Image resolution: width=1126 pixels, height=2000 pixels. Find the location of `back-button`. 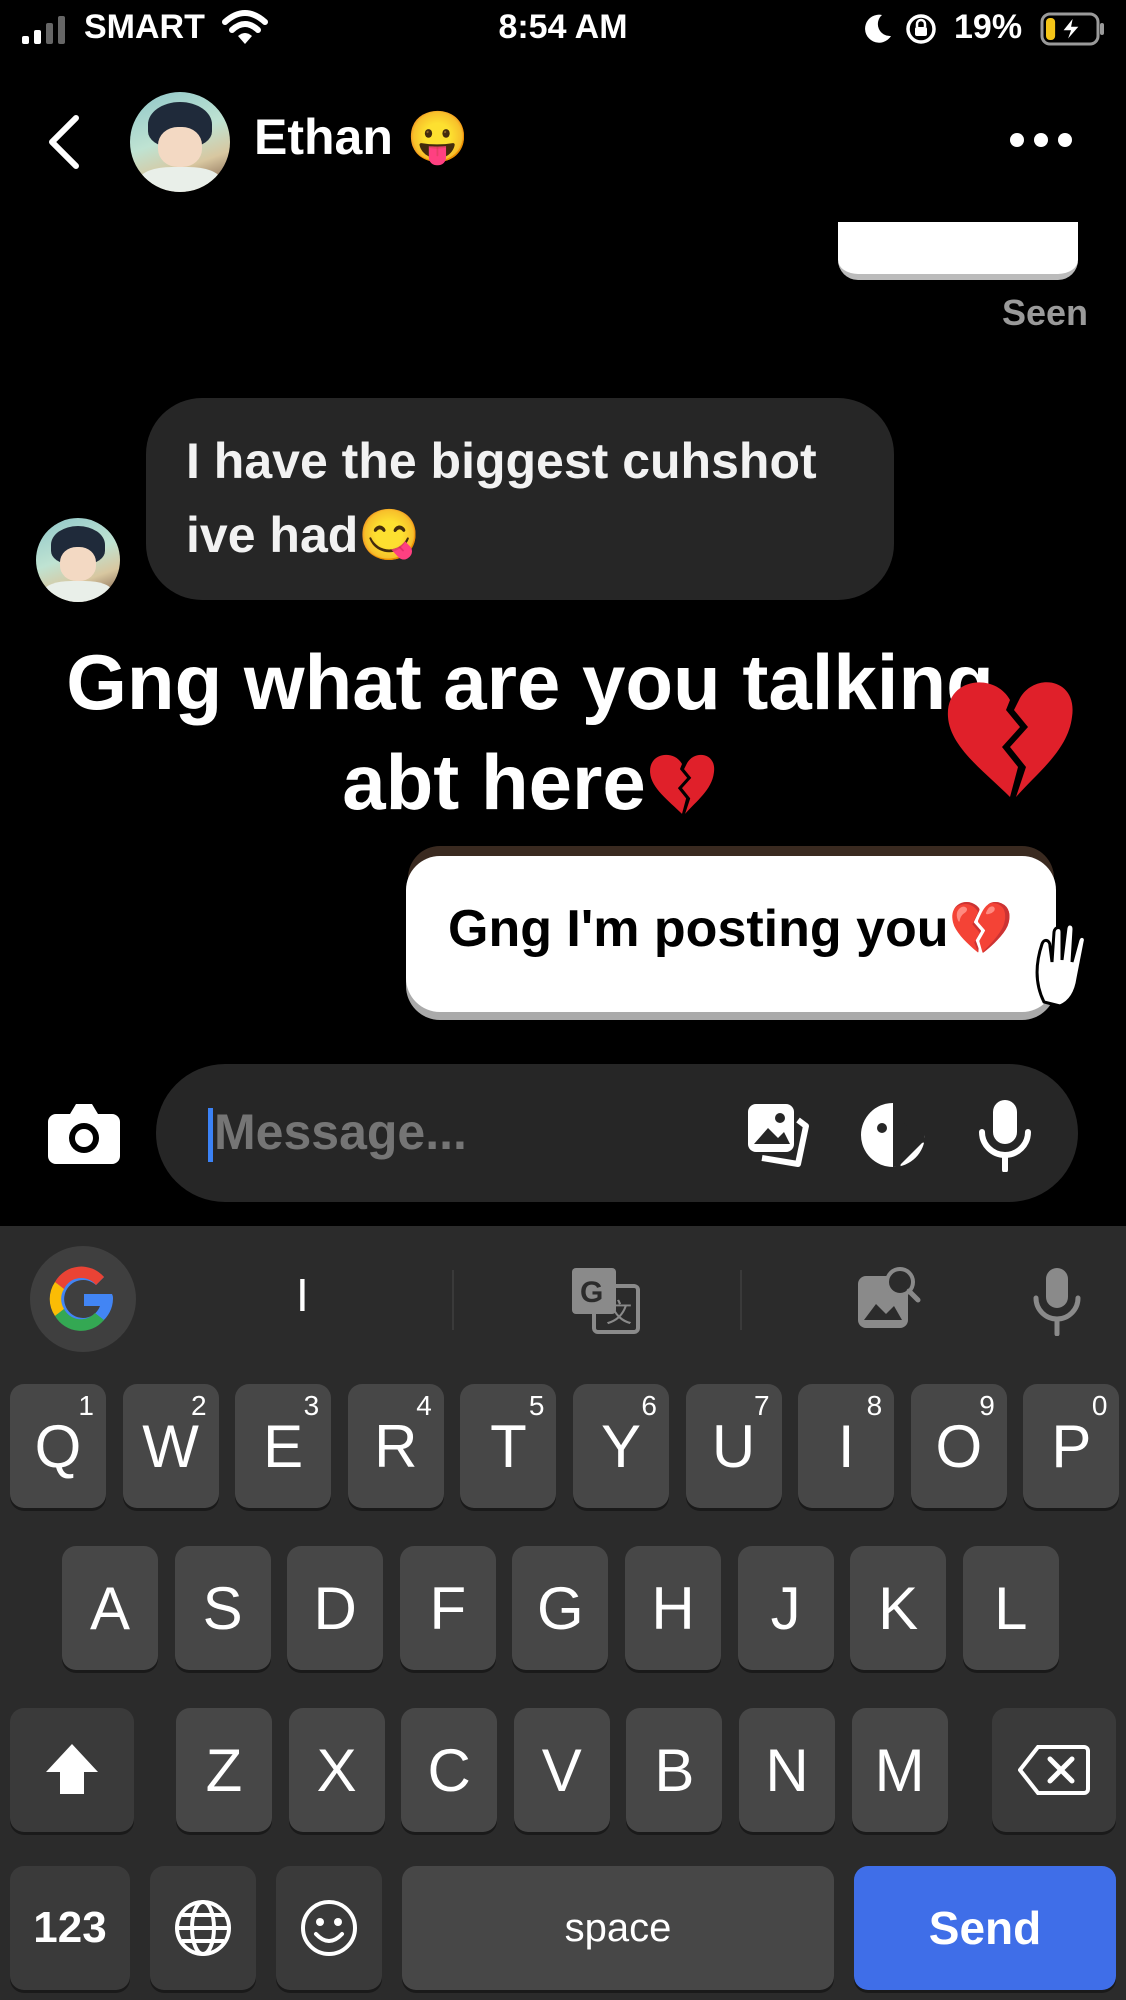

back-button is located at coordinates (65, 142).